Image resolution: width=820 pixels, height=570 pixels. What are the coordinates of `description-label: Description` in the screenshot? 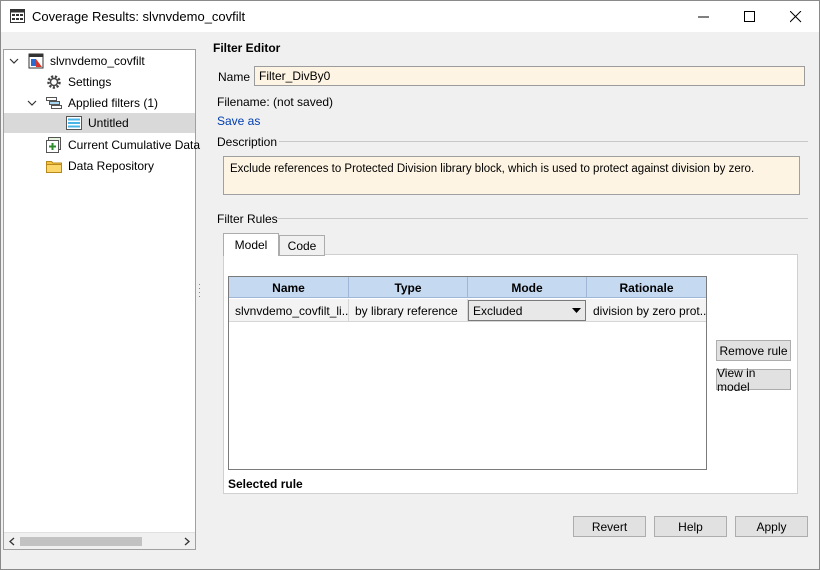 It's located at (247, 142).